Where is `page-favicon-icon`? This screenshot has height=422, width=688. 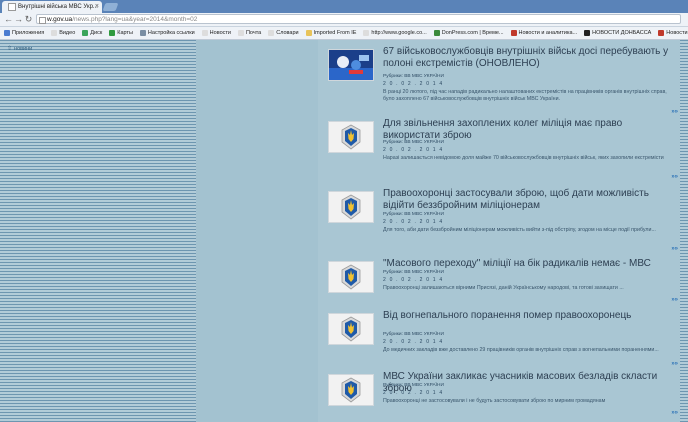 page-favicon-icon is located at coordinates (12, 7).